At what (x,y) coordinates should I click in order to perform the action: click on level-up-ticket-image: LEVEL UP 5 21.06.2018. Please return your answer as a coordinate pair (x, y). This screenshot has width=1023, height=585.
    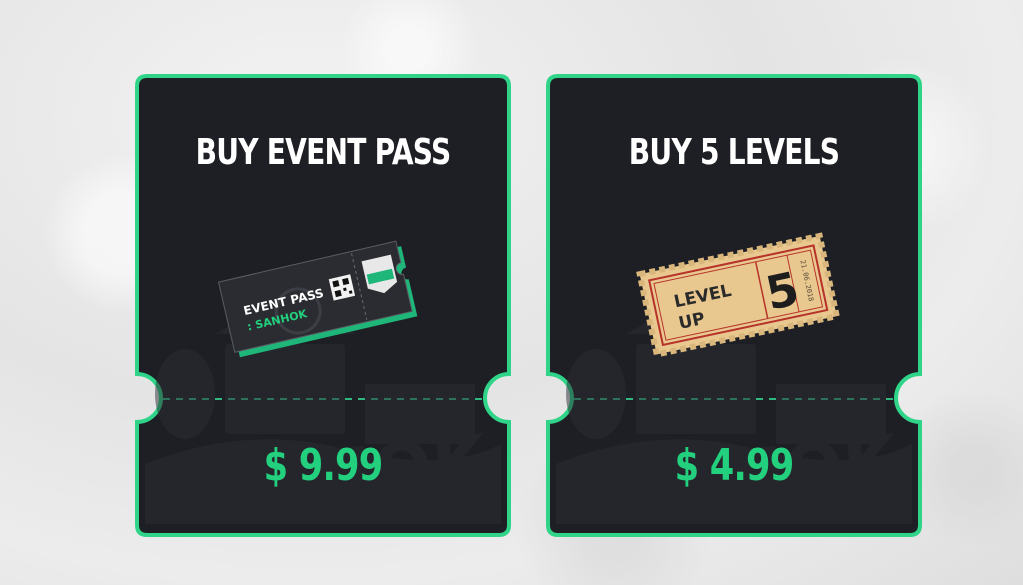
    Looking at the image, I should click on (739, 294).